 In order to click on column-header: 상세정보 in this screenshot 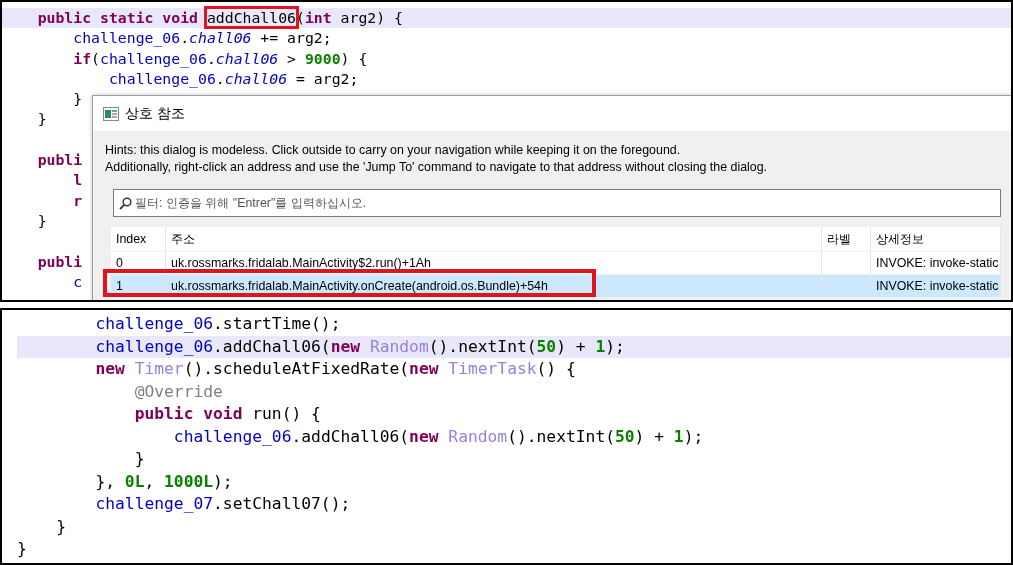, I will do `click(936, 239)`.